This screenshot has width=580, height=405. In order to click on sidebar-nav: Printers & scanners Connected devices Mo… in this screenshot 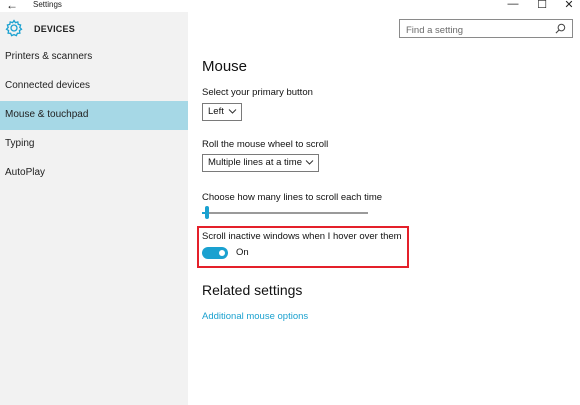, I will do `click(94, 115)`.